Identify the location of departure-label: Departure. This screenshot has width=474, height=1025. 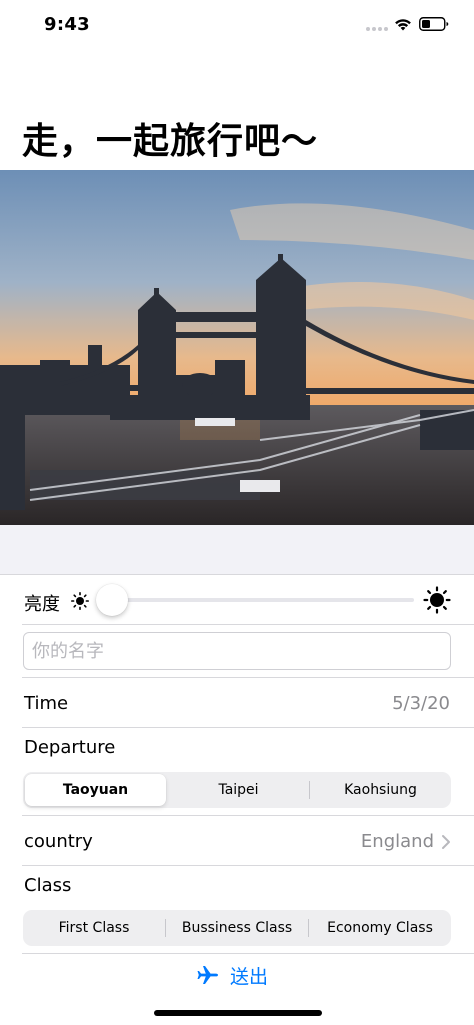
(70, 747).